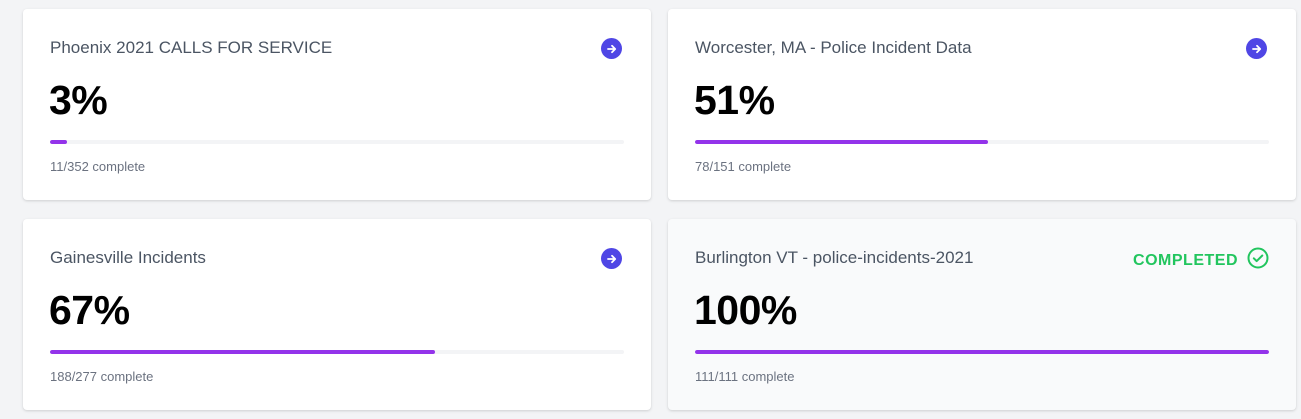  What do you see at coordinates (743, 166) in the screenshot?
I see `progress-count: 78/151 complete` at bounding box center [743, 166].